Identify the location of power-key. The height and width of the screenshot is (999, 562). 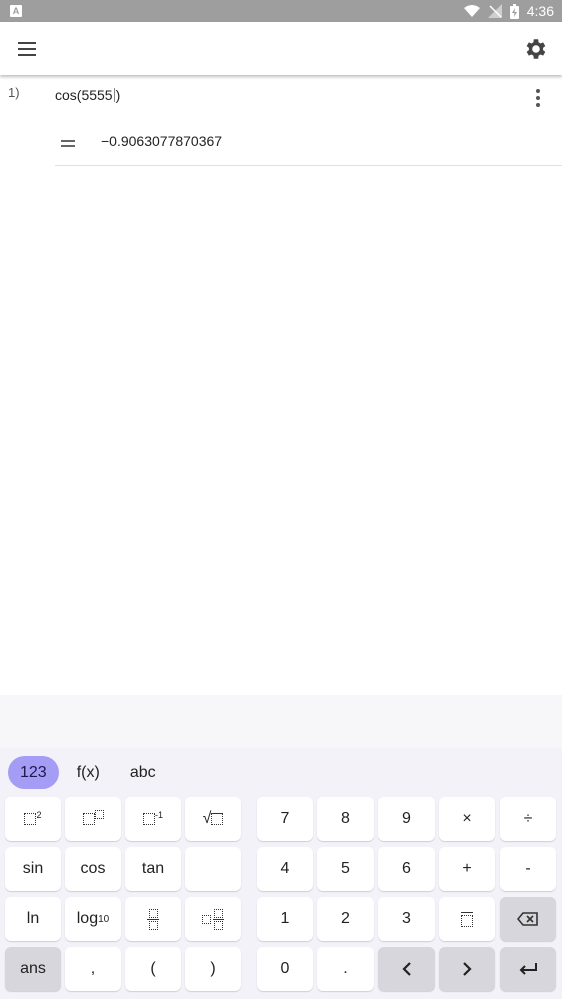
(93, 819).